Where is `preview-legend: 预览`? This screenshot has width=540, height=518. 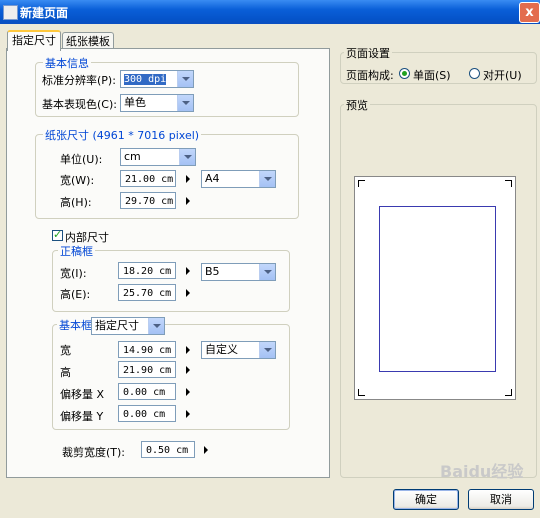
preview-legend: 预览 is located at coordinates (357, 105).